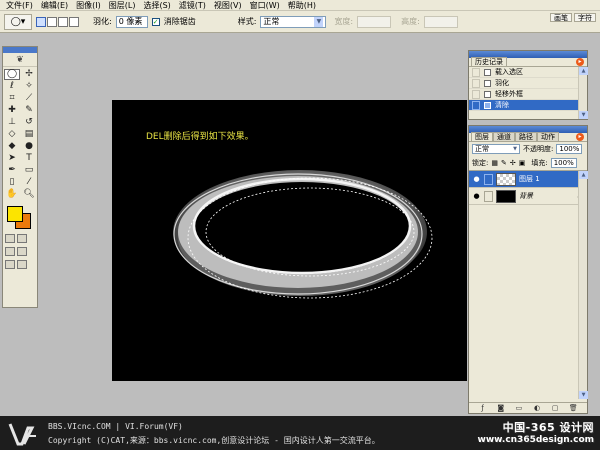 The image size is (600, 450). What do you see at coordinates (10, 238) in the screenshot?
I see `standard-mode-icon` at bounding box center [10, 238].